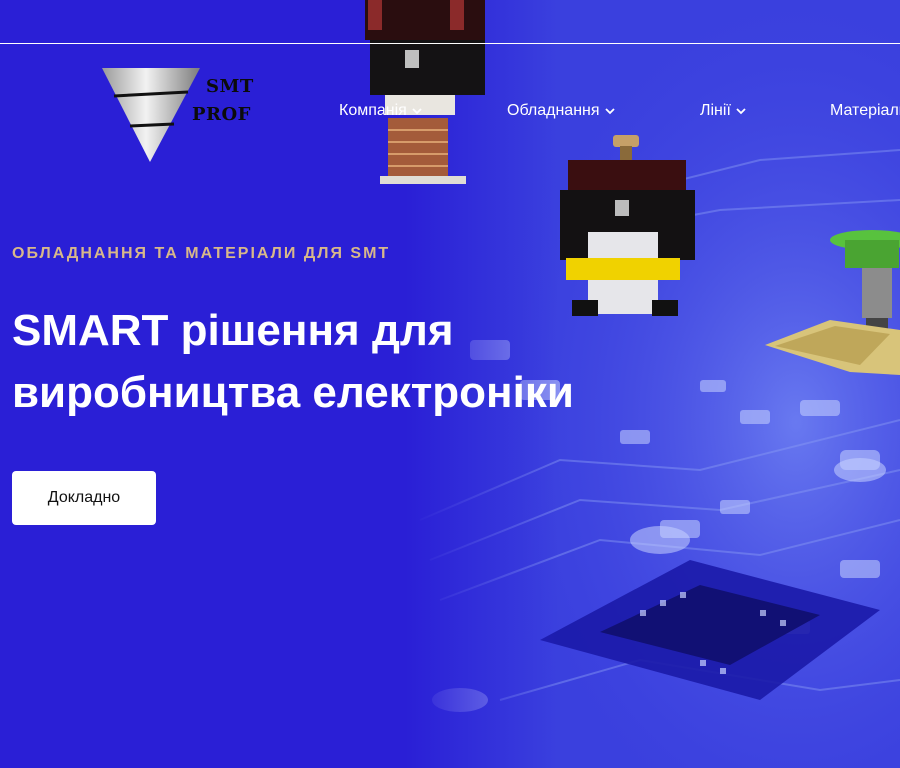 The height and width of the screenshot is (768, 900). I want to click on nav-item-label: Обладнання, so click(553, 110).